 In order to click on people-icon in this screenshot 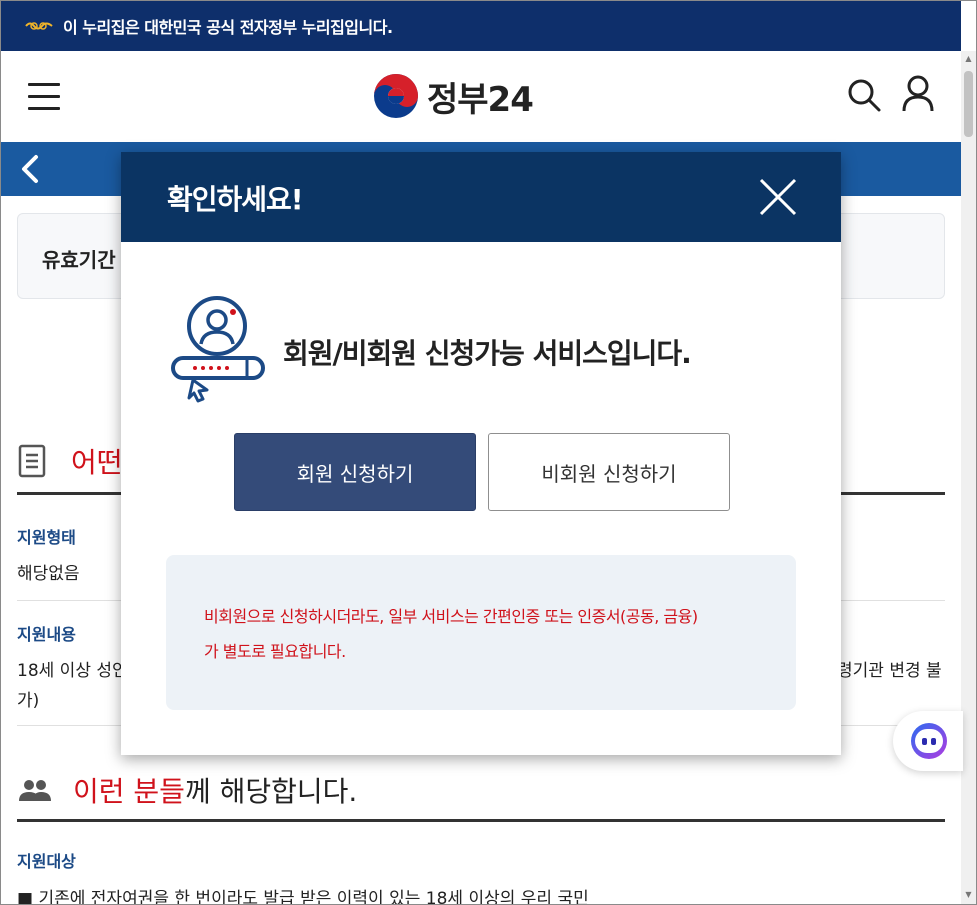, I will do `click(35, 790)`.